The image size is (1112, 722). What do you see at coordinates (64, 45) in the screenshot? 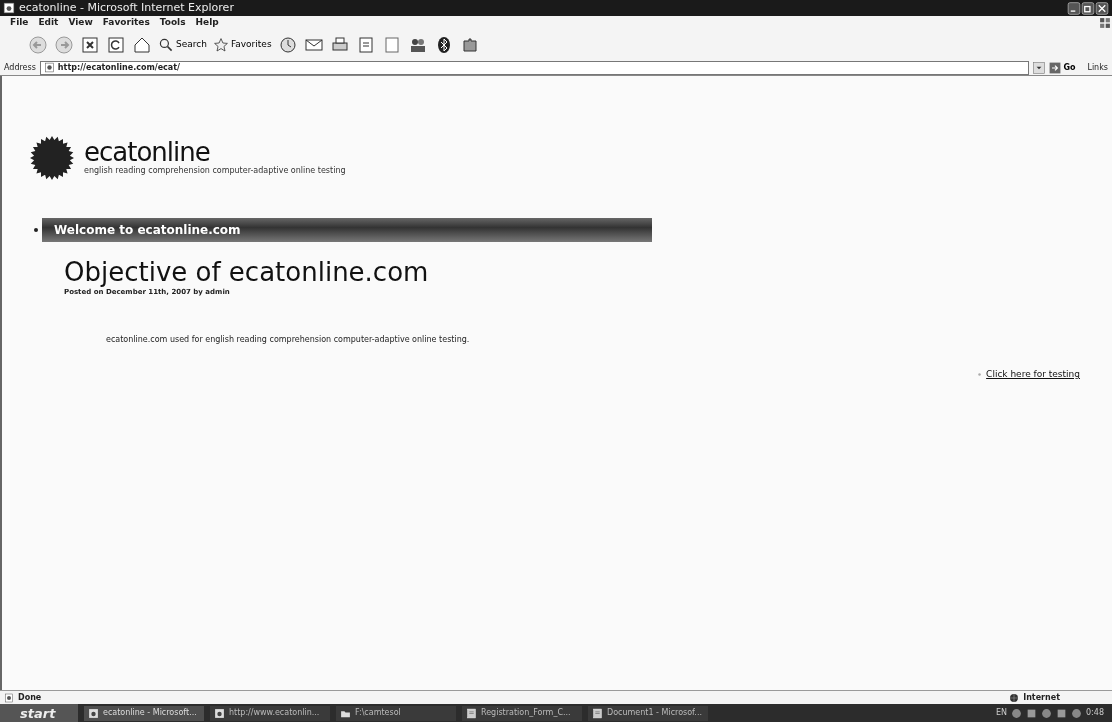
I see `forward-icon` at bounding box center [64, 45].